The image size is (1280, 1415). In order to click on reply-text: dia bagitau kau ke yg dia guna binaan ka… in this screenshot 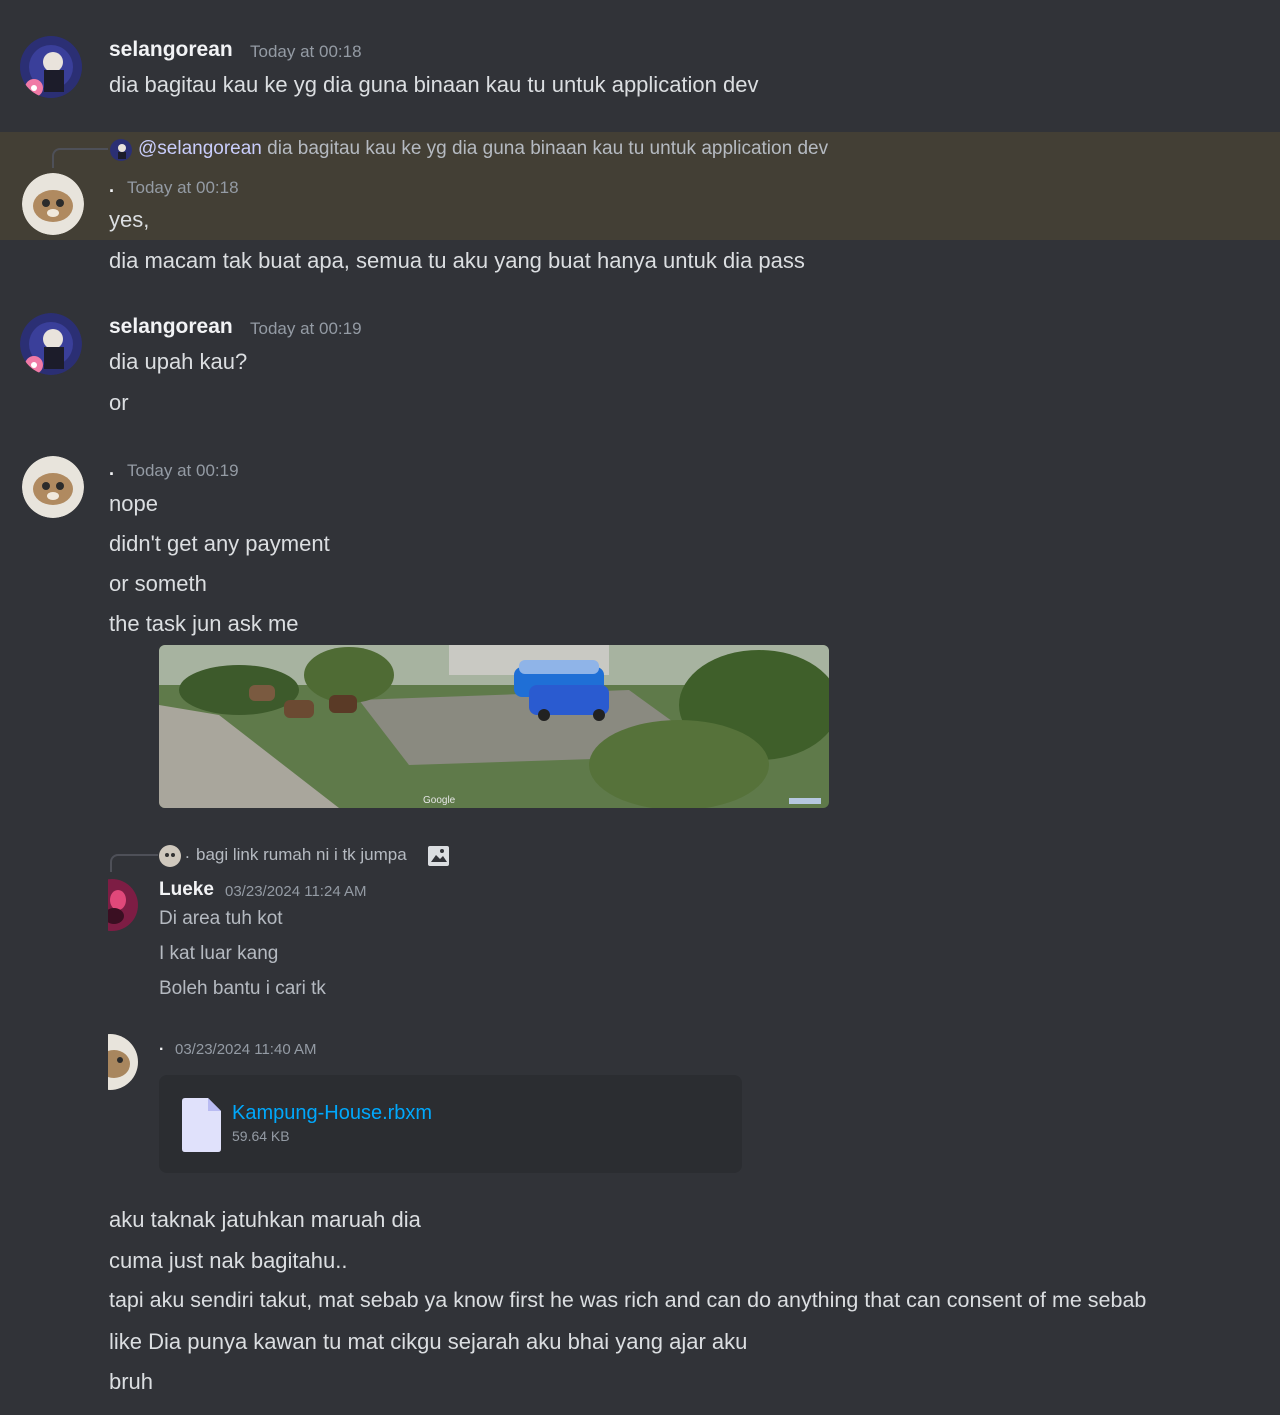, I will do `click(548, 148)`.